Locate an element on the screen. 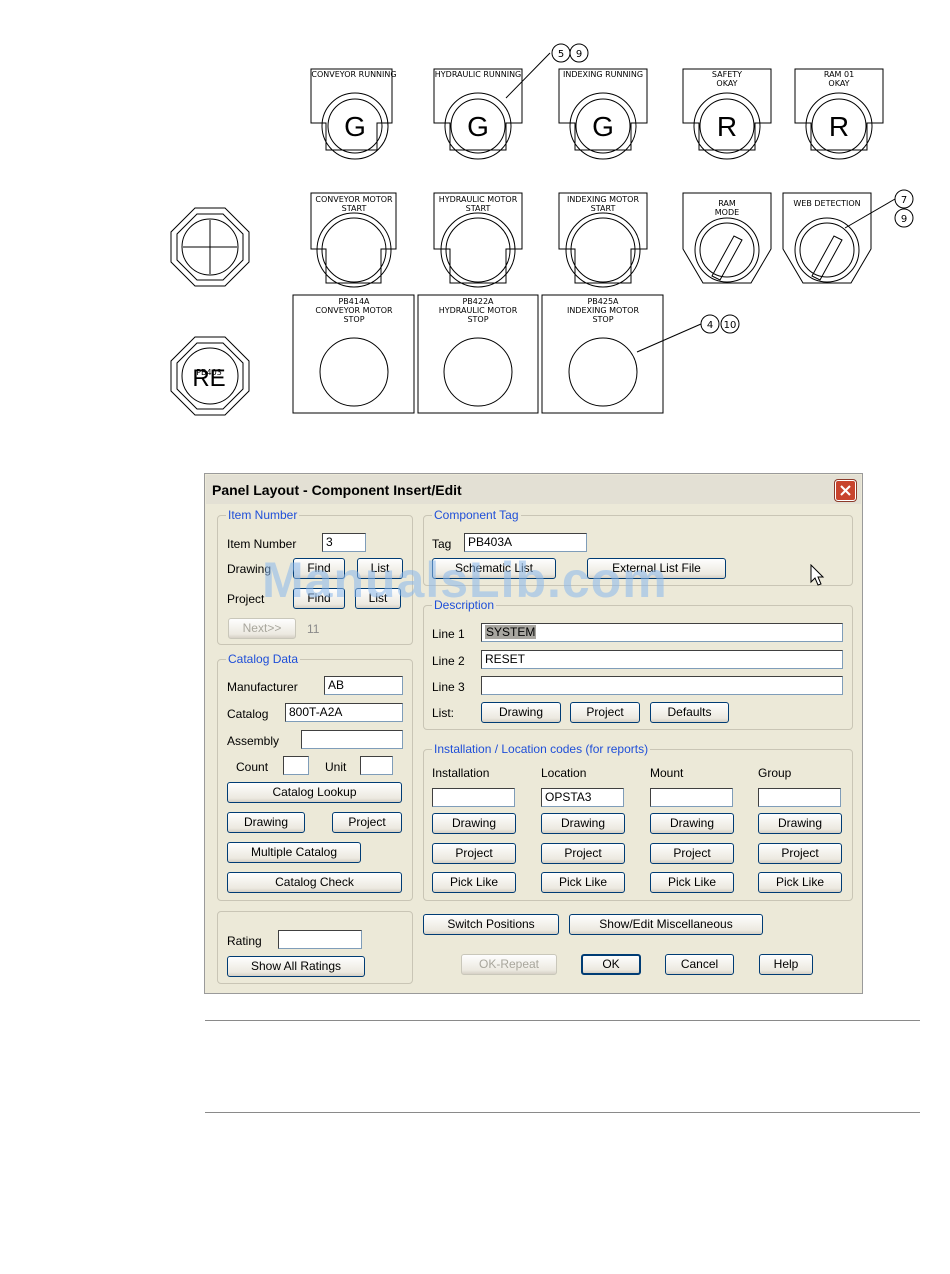 The height and width of the screenshot is (1274, 950). manufacturer-field: AB is located at coordinates (363, 685).